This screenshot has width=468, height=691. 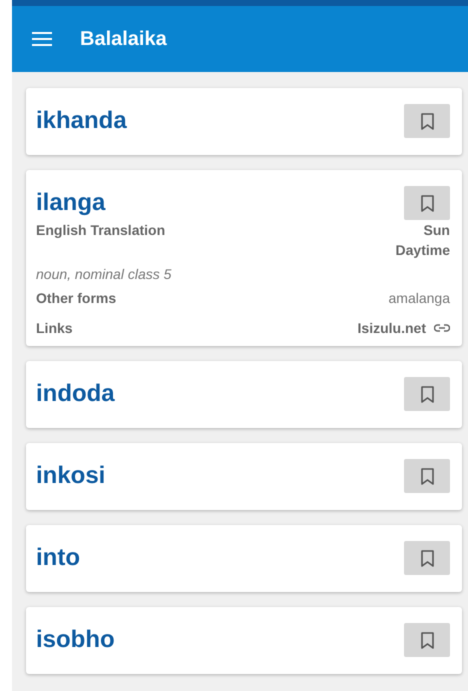 What do you see at coordinates (71, 203) in the screenshot?
I see `headword: ilanga` at bounding box center [71, 203].